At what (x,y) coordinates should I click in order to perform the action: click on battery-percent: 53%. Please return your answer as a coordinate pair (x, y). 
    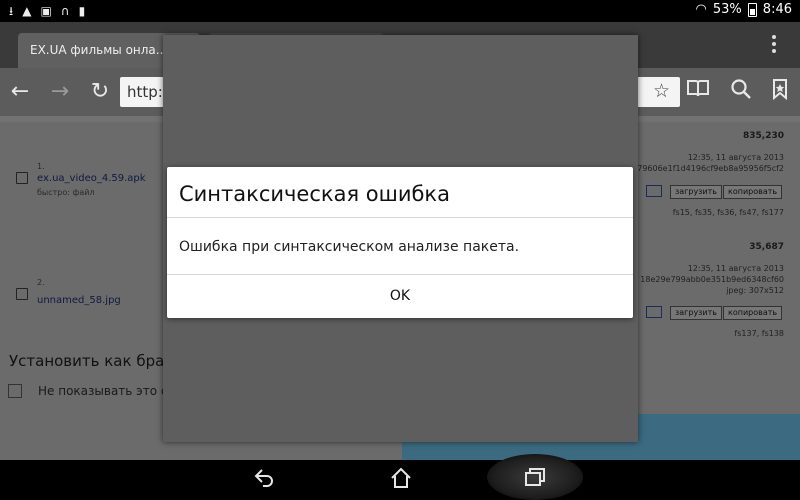
    Looking at the image, I should click on (727, 9).